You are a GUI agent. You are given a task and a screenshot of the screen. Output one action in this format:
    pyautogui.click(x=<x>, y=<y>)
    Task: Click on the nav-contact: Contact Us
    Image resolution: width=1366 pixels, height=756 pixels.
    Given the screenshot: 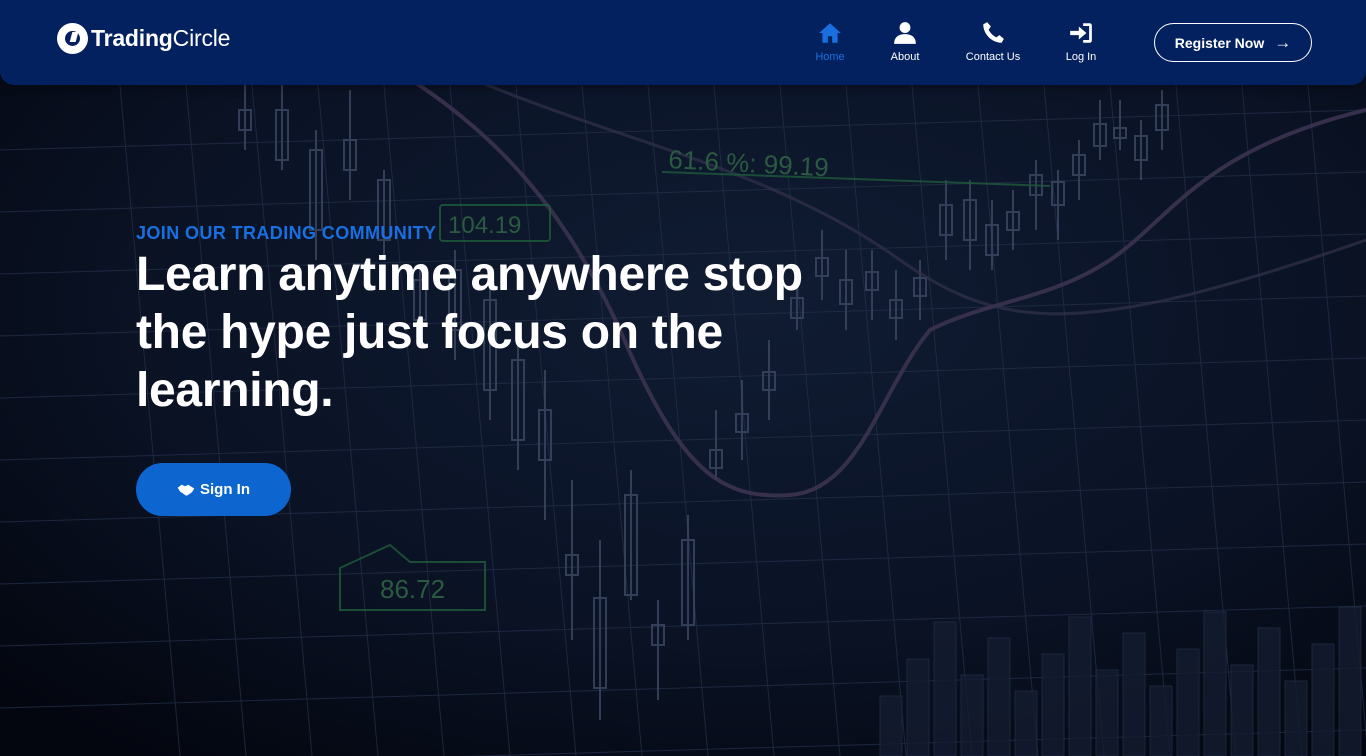 What is the action you would take?
    pyautogui.click(x=993, y=41)
    